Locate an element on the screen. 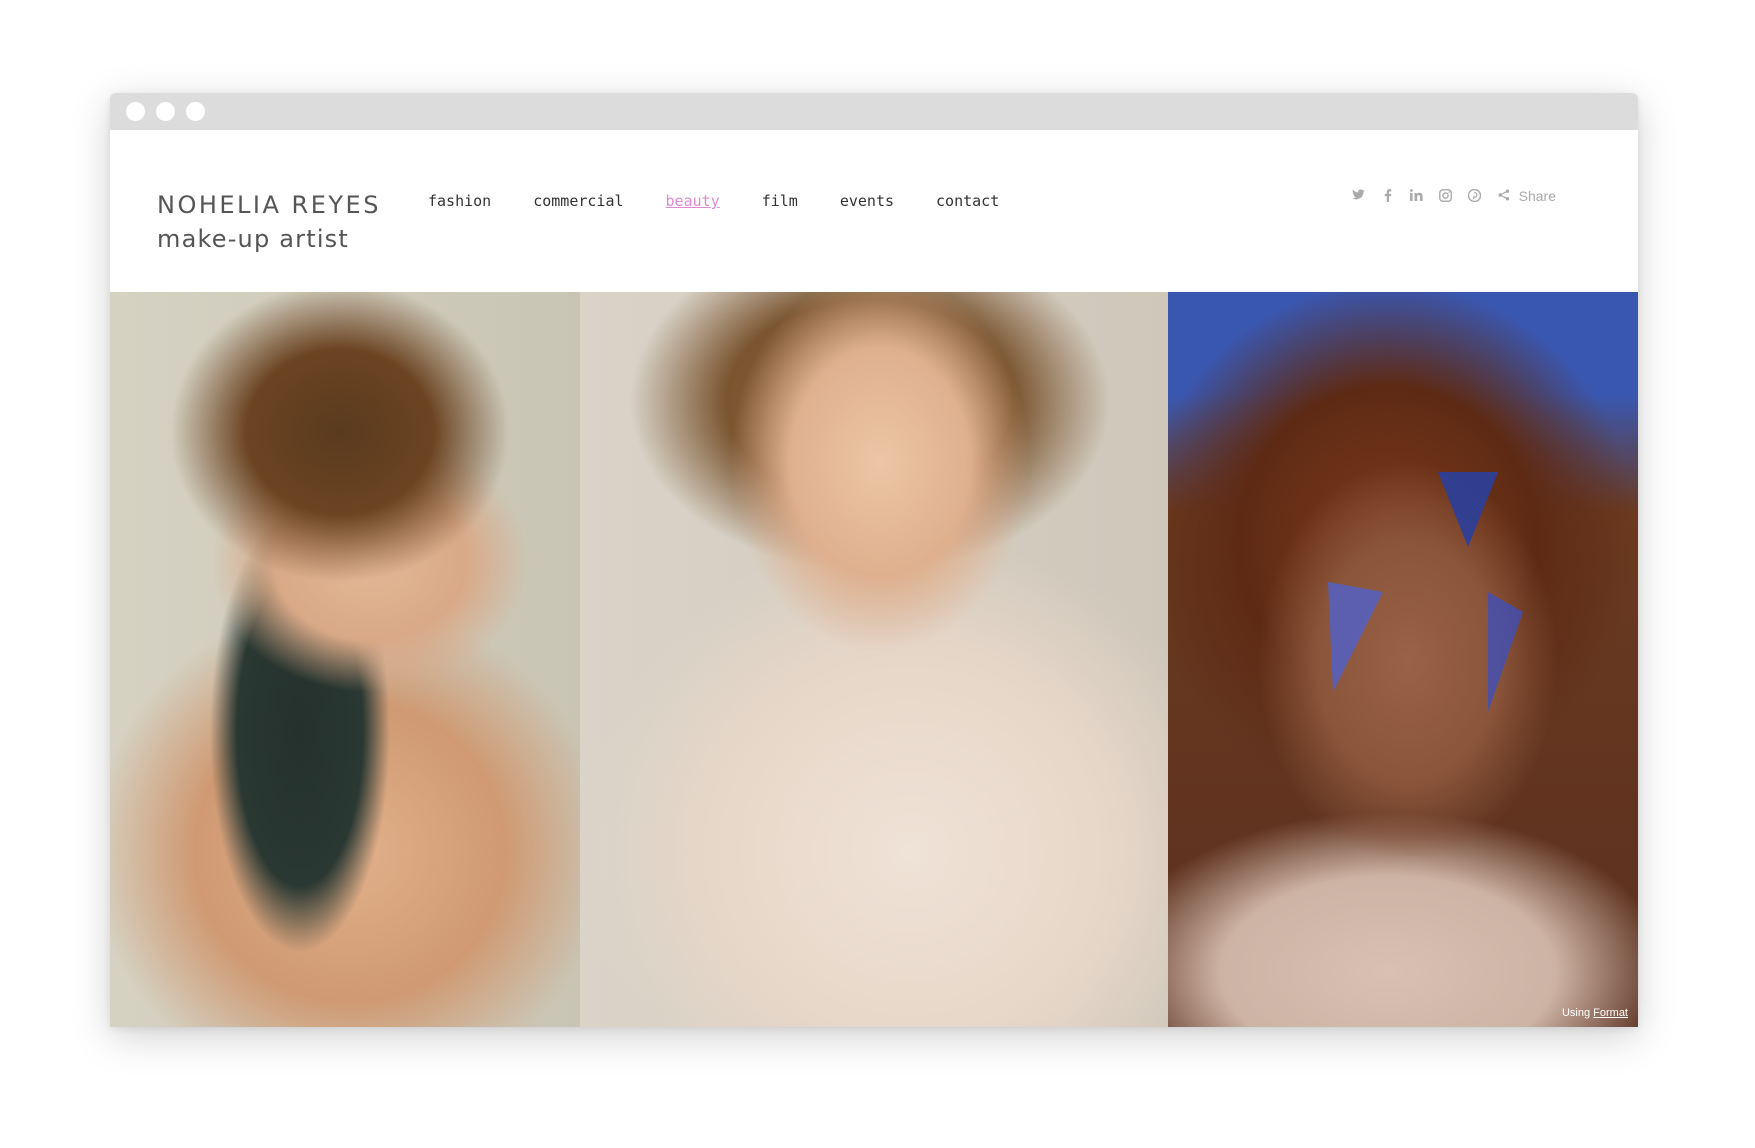  nav-item-events: events is located at coordinates (867, 201).